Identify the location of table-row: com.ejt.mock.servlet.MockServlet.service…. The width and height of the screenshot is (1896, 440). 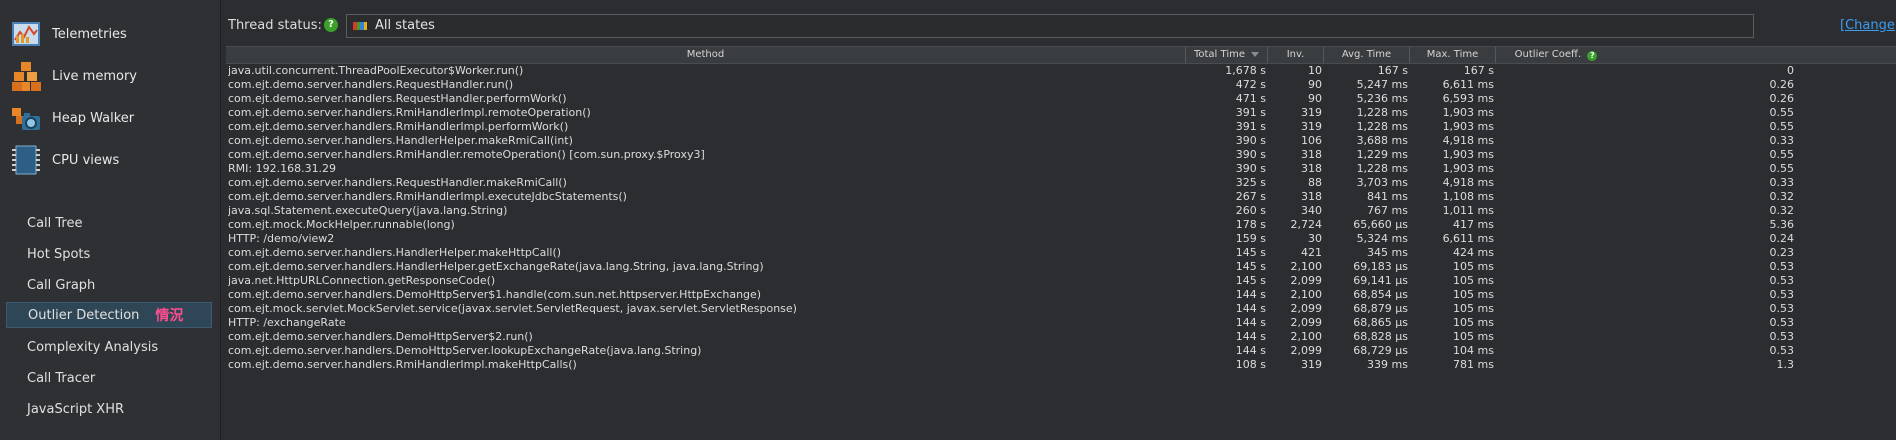
(1061, 309).